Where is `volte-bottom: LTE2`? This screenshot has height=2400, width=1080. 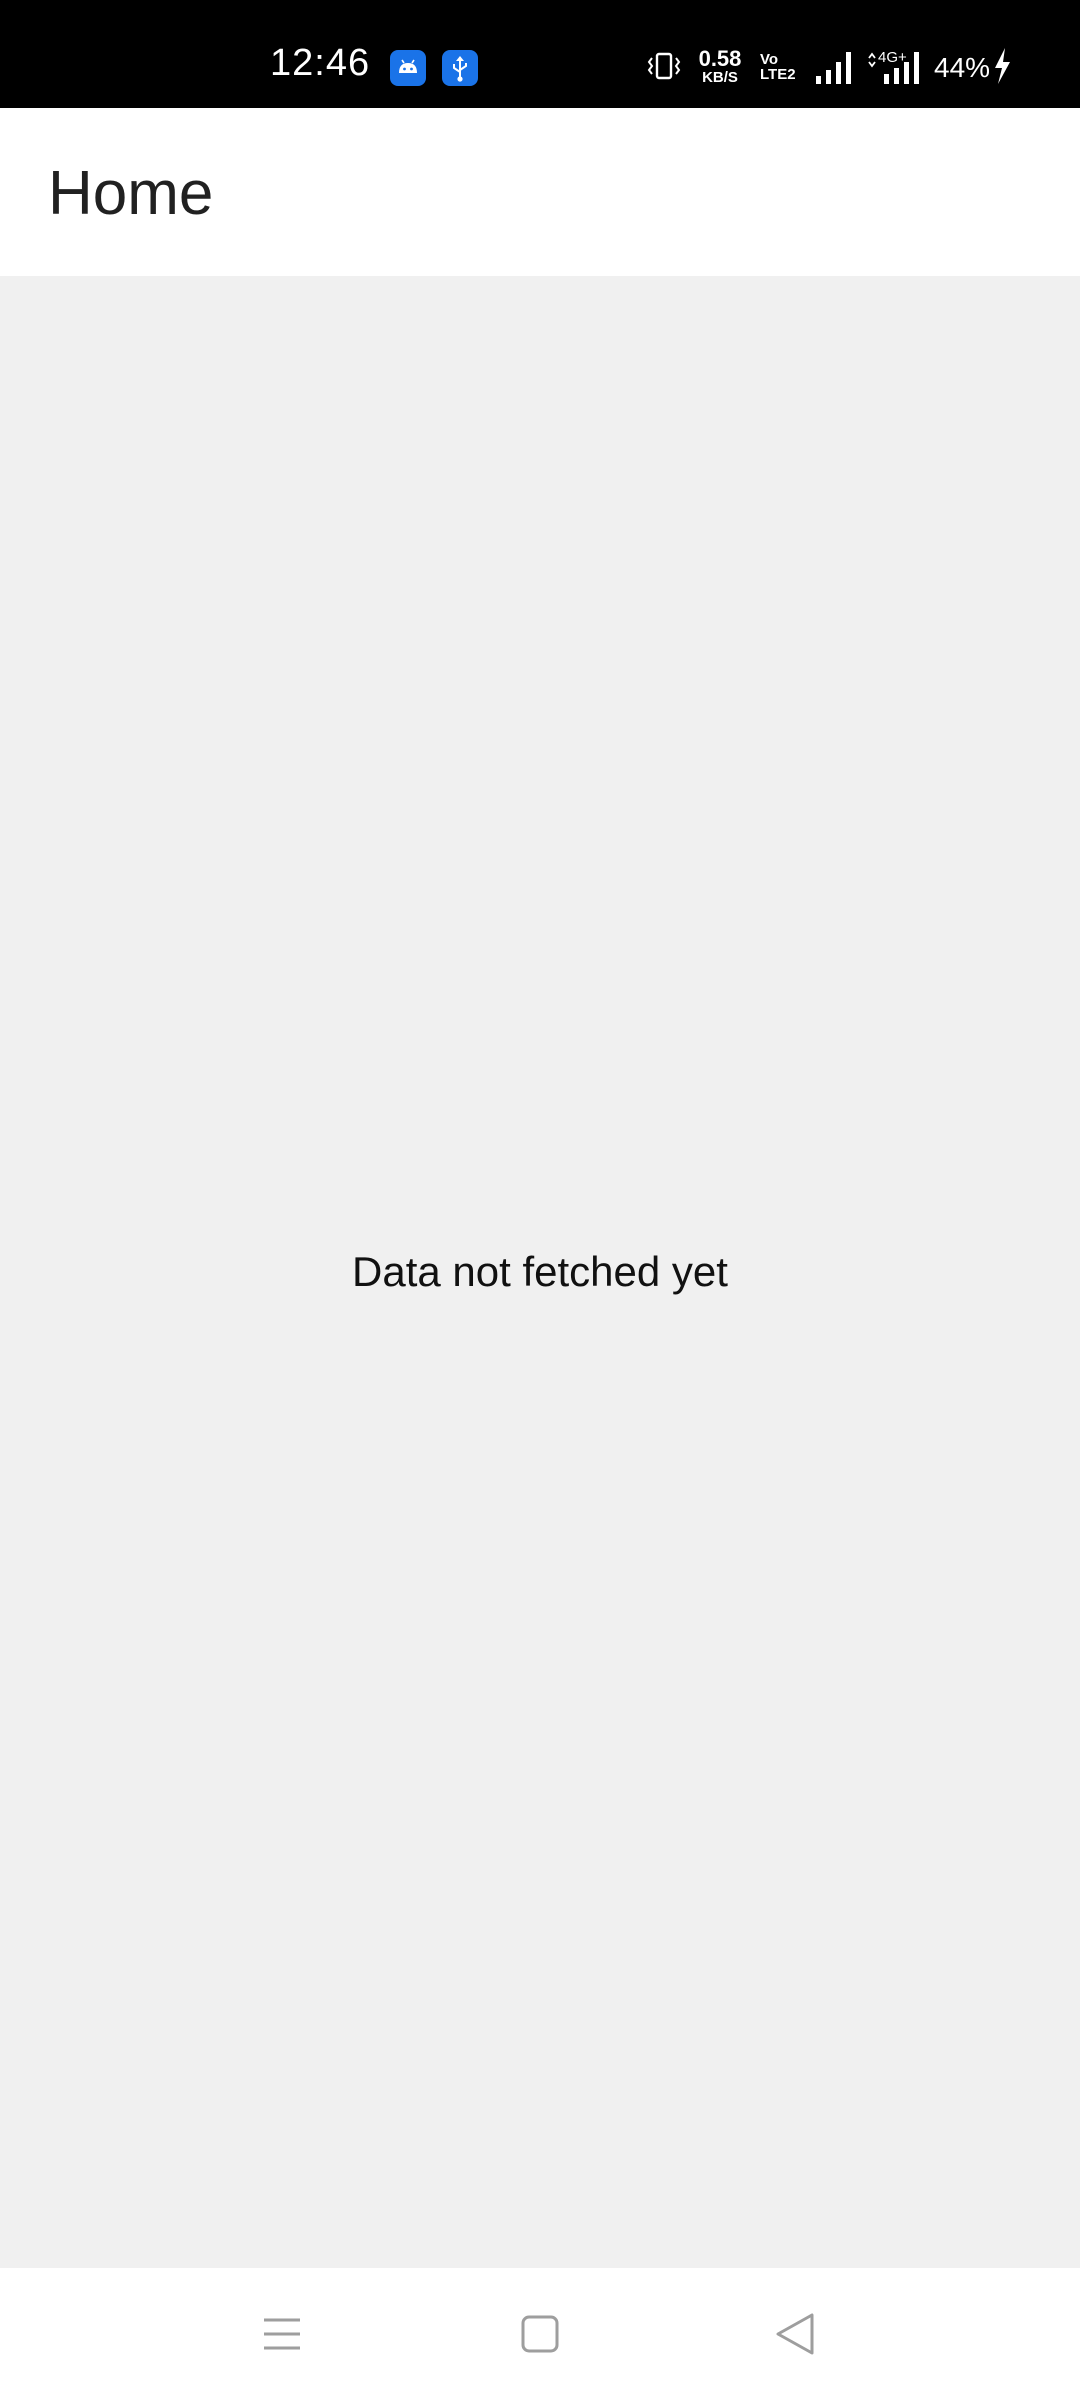
volte-bottom: LTE2 is located at coordinates (778, 74).